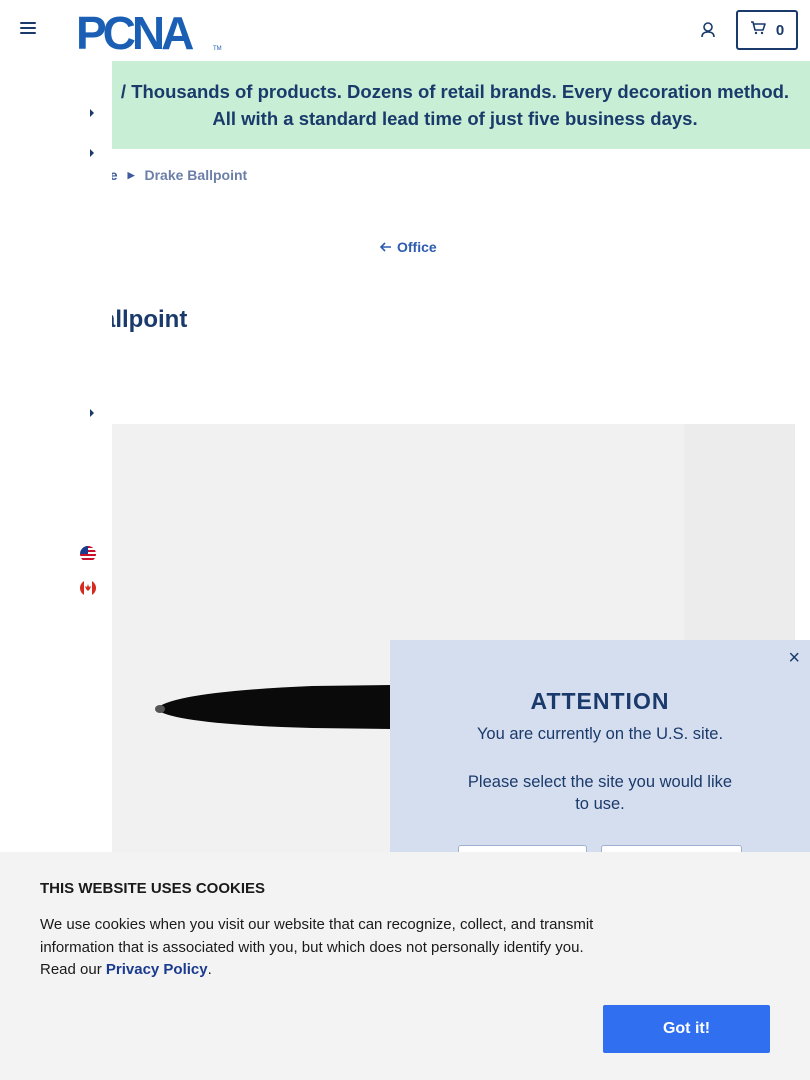  What do you see at coordinates (780, 30) in the screenshot?
I see `cart-count: 0` at bounding box center [780, 30].